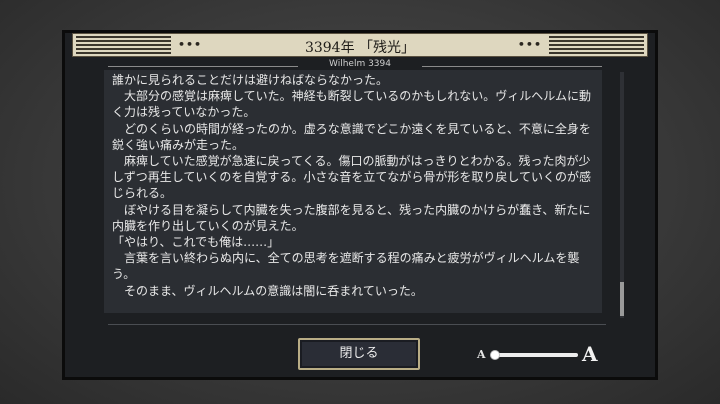 The height and width of the screenshot is (404, 720). What do you see at coordinates (360, 64) in the screenshot?
I see `chapter-subtitle: Wilhelm 3394` at bounding box center [360, 64].